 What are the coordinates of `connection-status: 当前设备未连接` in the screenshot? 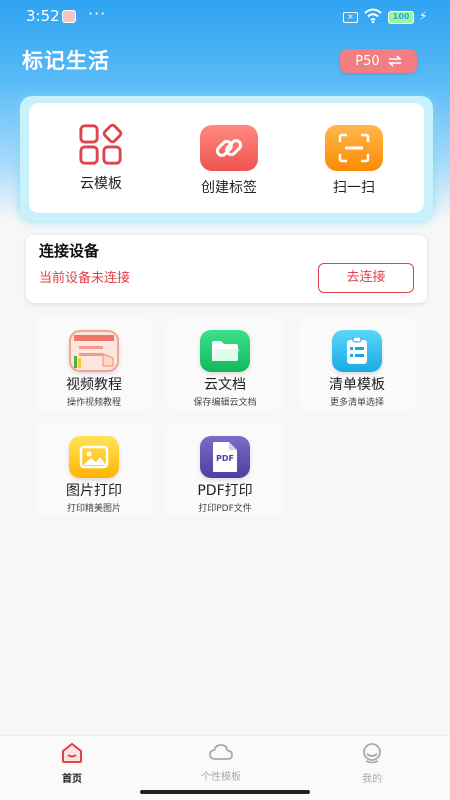 It's located at (85, 278).